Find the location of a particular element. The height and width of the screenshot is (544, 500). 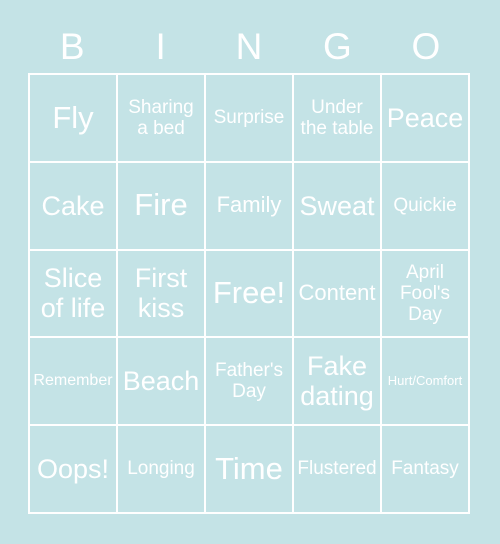

bingo-cell: Under the table is located at coordinates (337, 118).